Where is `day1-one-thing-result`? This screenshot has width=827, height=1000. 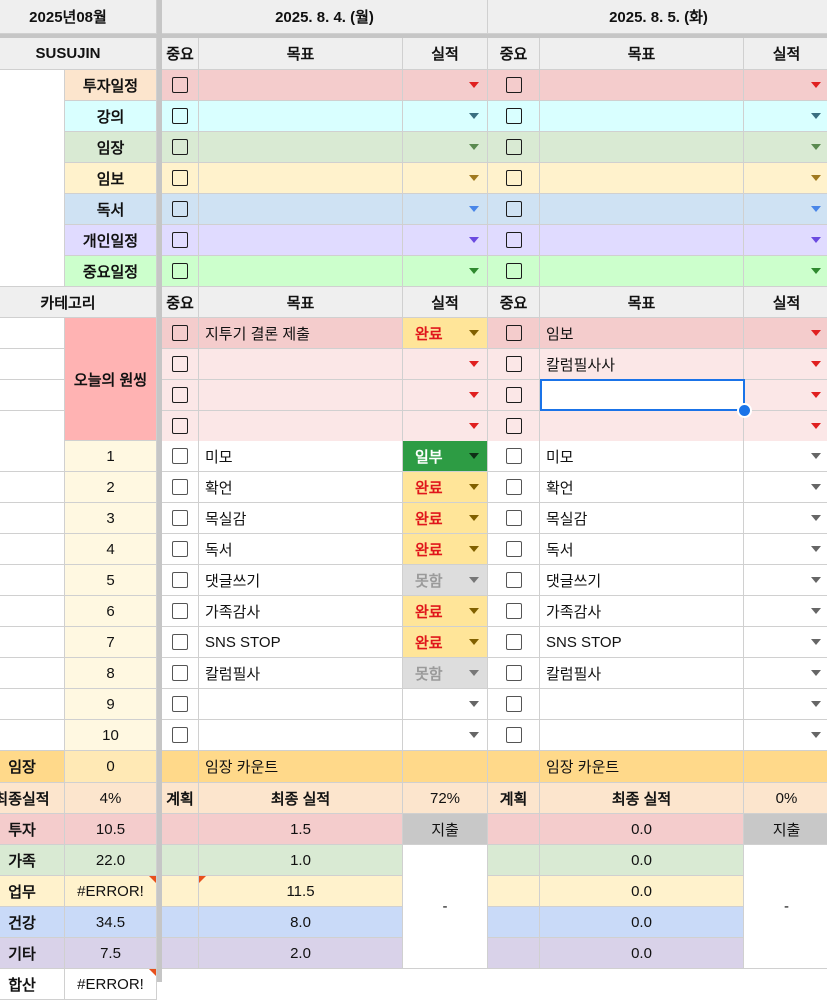 day1-one-thing-result is located at coordinates (445, 395).